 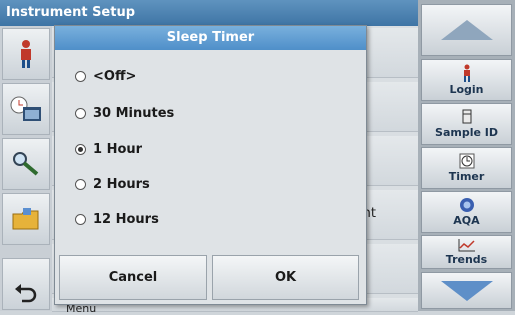 What do you see at coordinates (71, 12) in the screenshot?
I see `window-title: Instrument Setup` at bounding box center [71, 12].